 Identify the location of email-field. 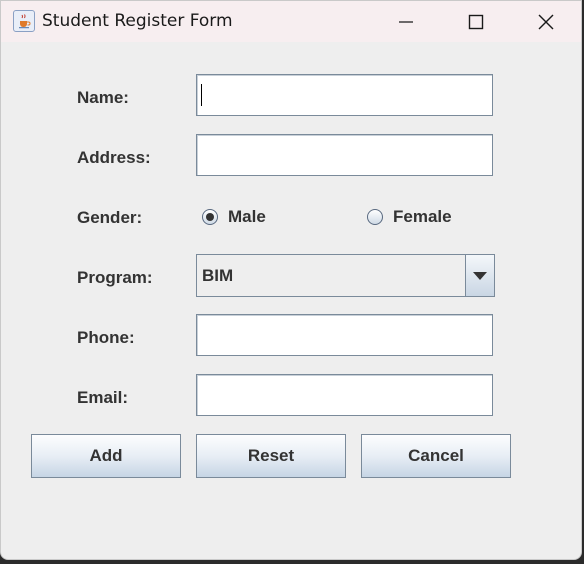
(344, 395).